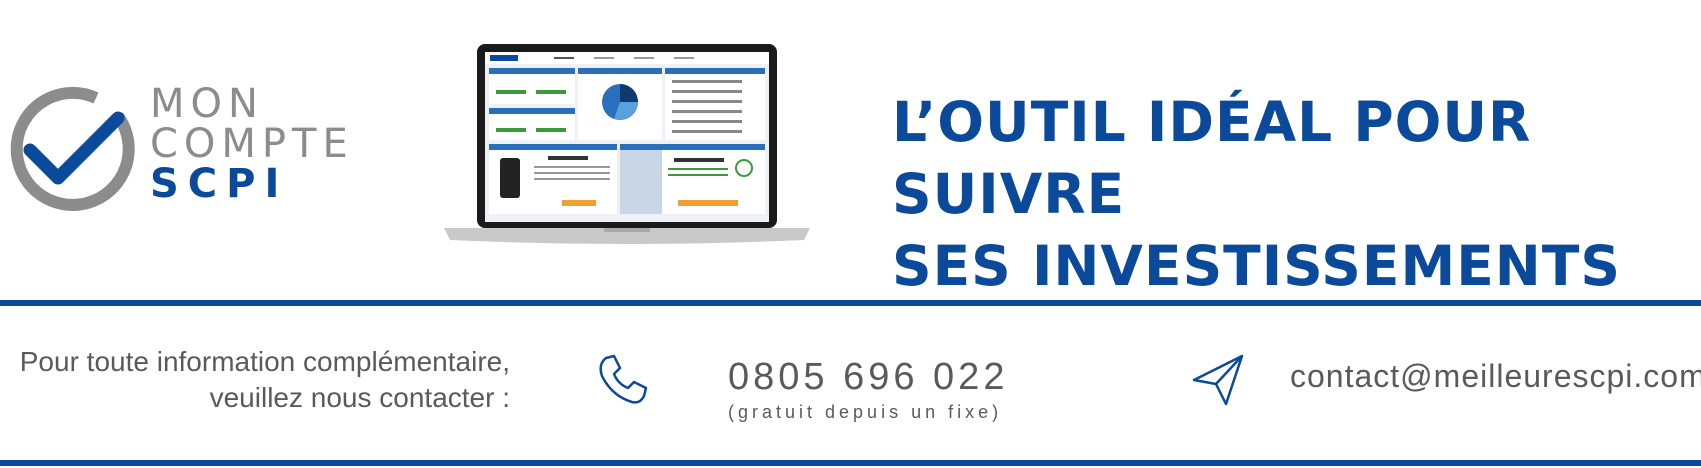 The width and height of the screenshot is (1701, 468). I want to click on mon-compte-scpi-logo: MON COMPTE SCPI, so click(185, 149).